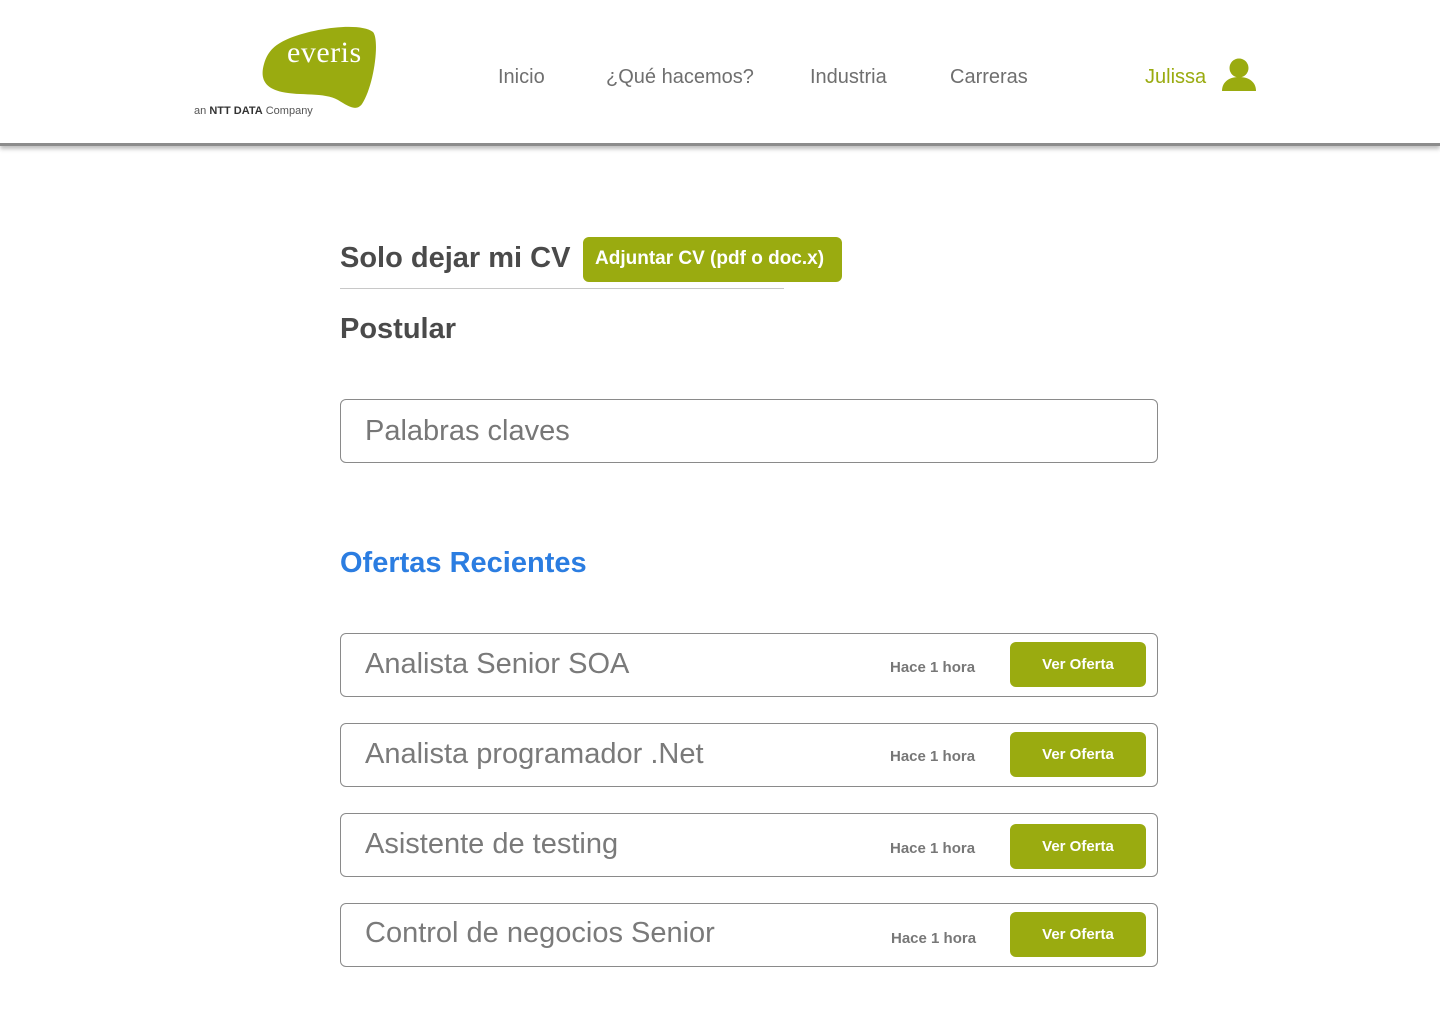  I want to click on nav-item-que-hacemos: ¿Qué hacemos?, so click(680, 77).